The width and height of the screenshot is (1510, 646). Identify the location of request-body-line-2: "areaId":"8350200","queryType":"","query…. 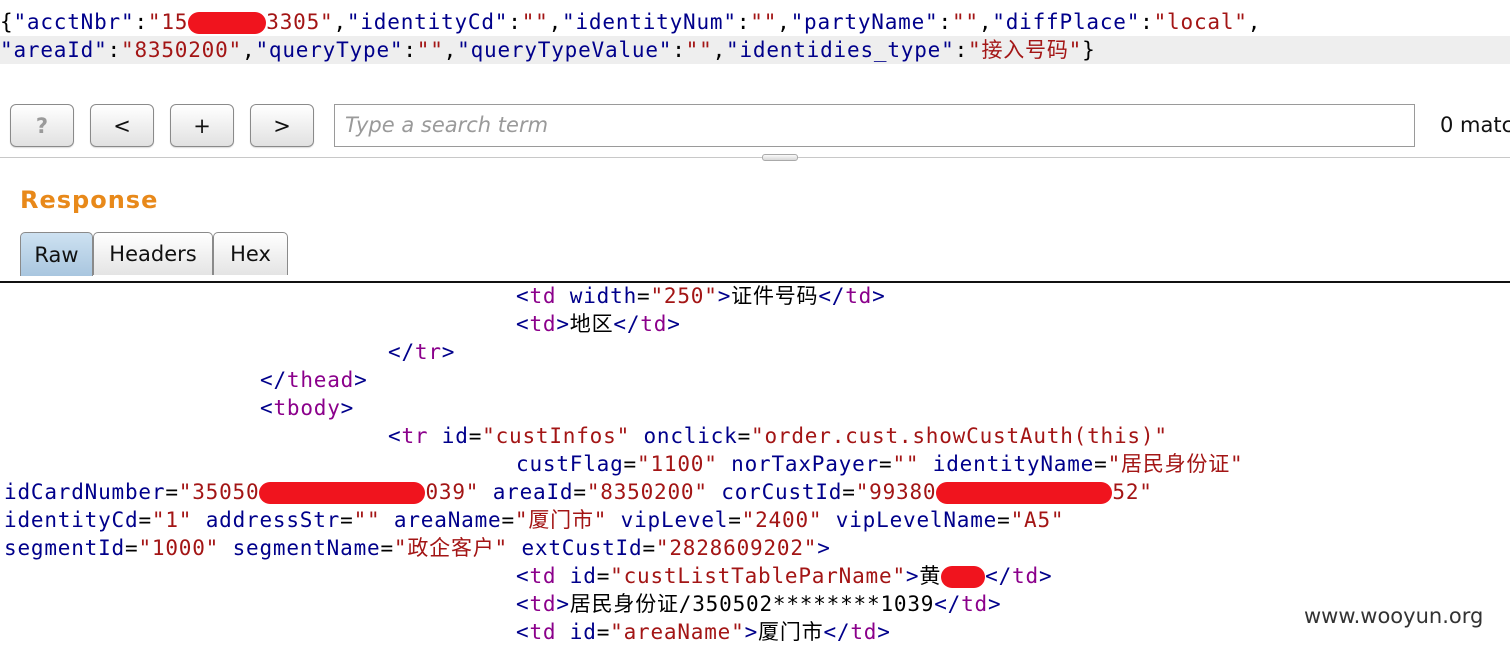
(755, 50).